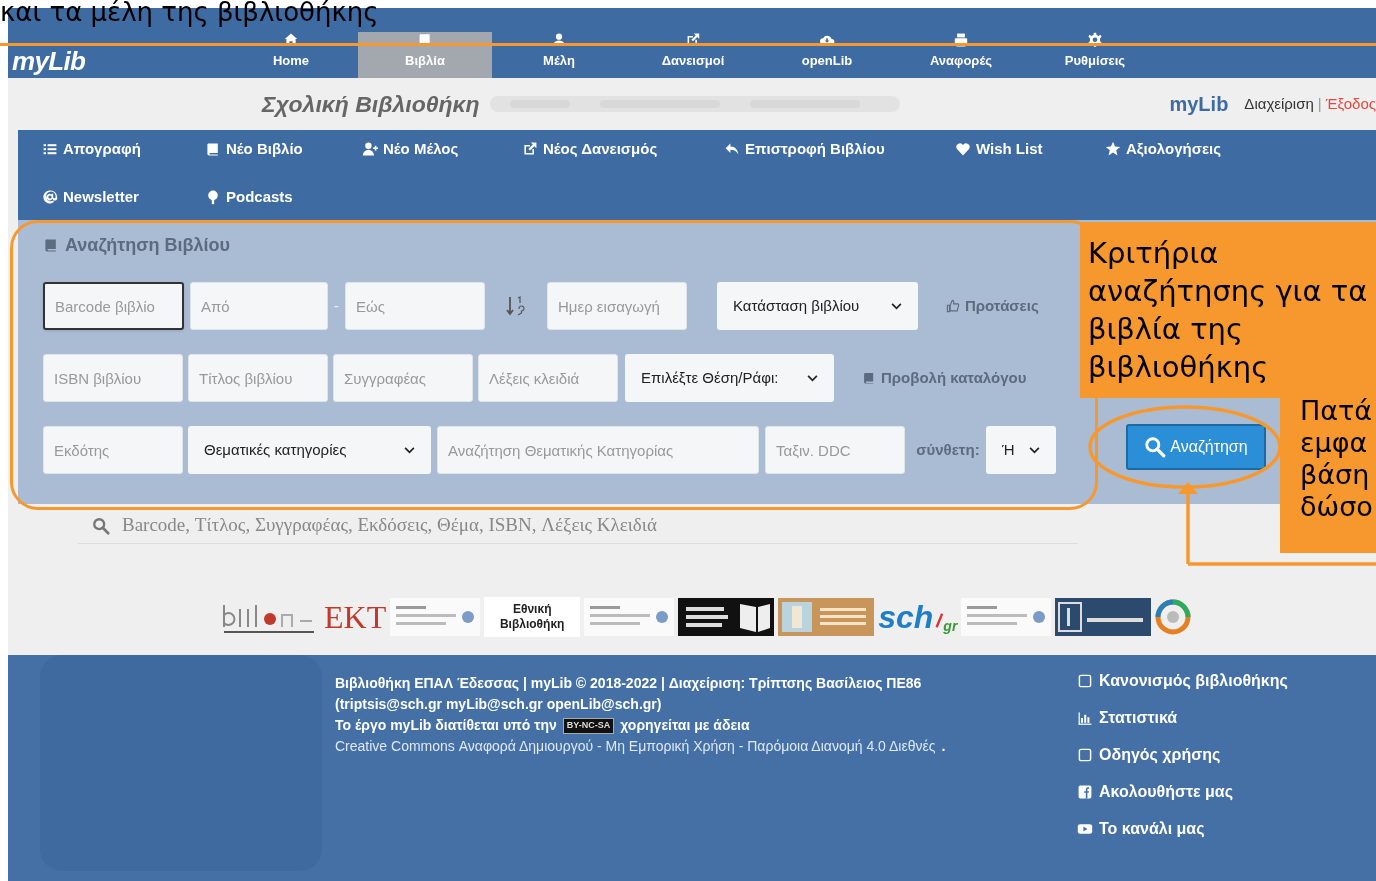 This screenshot has width=1376, height=881. I want to click on list-icon, so click(50, 149).